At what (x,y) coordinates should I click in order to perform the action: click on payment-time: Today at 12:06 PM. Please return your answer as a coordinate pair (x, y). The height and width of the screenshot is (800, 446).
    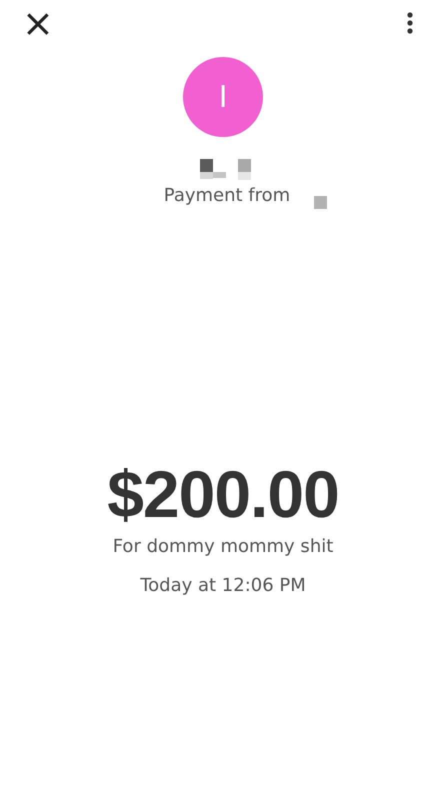
    Looking at the image, I should click on (223, 585).